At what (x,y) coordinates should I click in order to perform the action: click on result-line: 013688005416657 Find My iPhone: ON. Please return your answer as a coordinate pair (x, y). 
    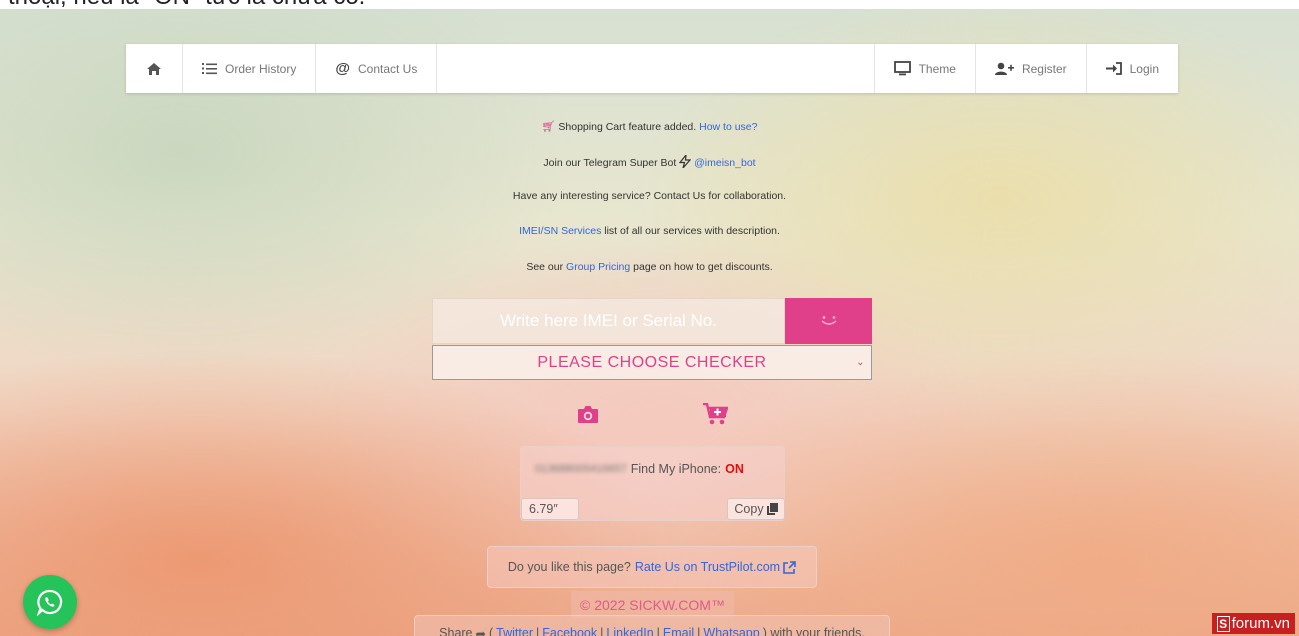
    Looking at the image, I should click on (639, 469).